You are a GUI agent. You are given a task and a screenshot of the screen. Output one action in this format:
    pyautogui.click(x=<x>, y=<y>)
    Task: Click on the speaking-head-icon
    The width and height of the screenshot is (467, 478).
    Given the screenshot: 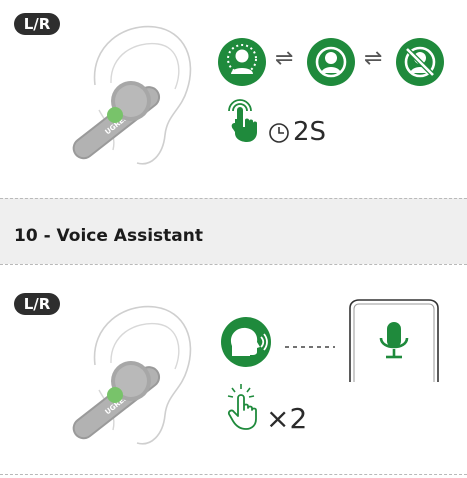 What is the action you would take?
    pyautogui.click(x=246, y=342)
    